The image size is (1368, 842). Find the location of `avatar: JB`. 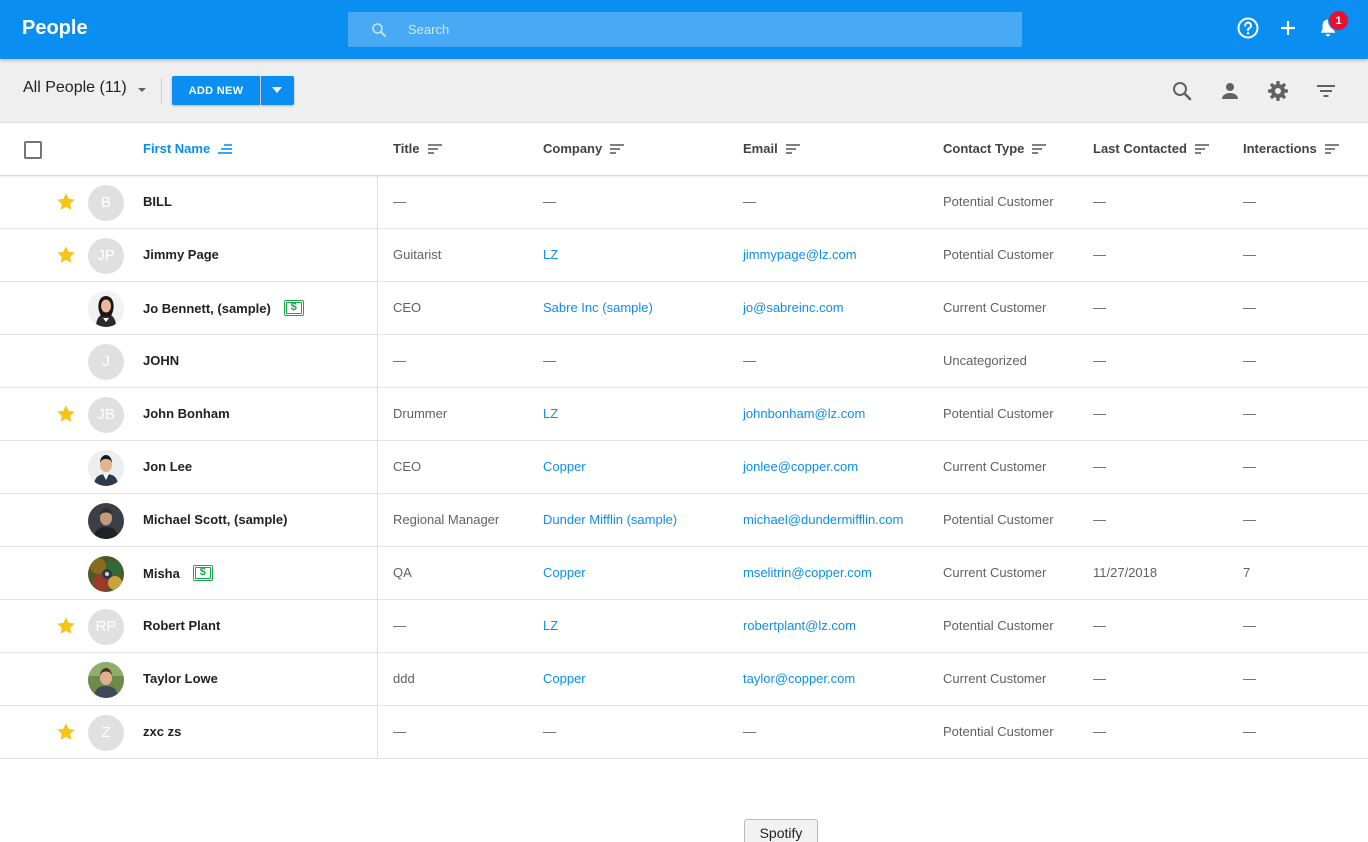

avatar: JB is located at coordinates (106, 415).